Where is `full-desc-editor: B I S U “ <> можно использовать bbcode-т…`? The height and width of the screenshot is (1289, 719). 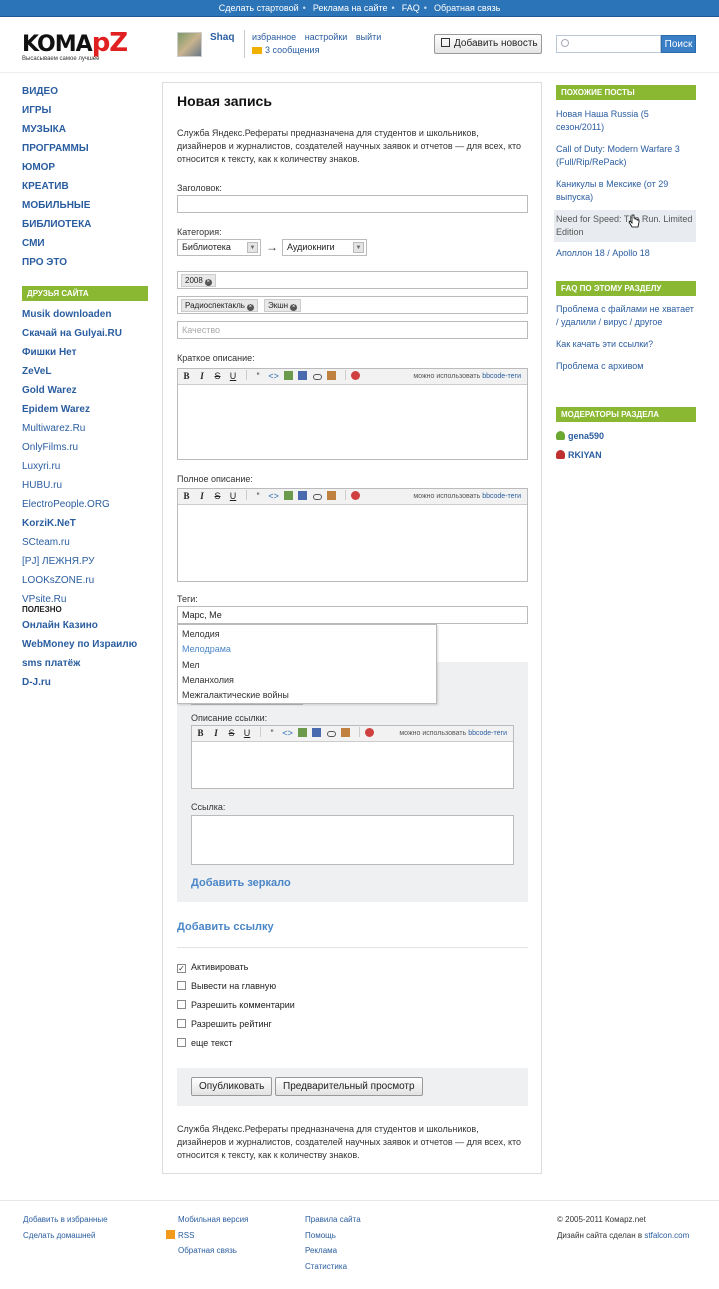 full-desc-editor: B I S U “ <> можно использовать bbcode-т… is located at coordinates (352, 535).